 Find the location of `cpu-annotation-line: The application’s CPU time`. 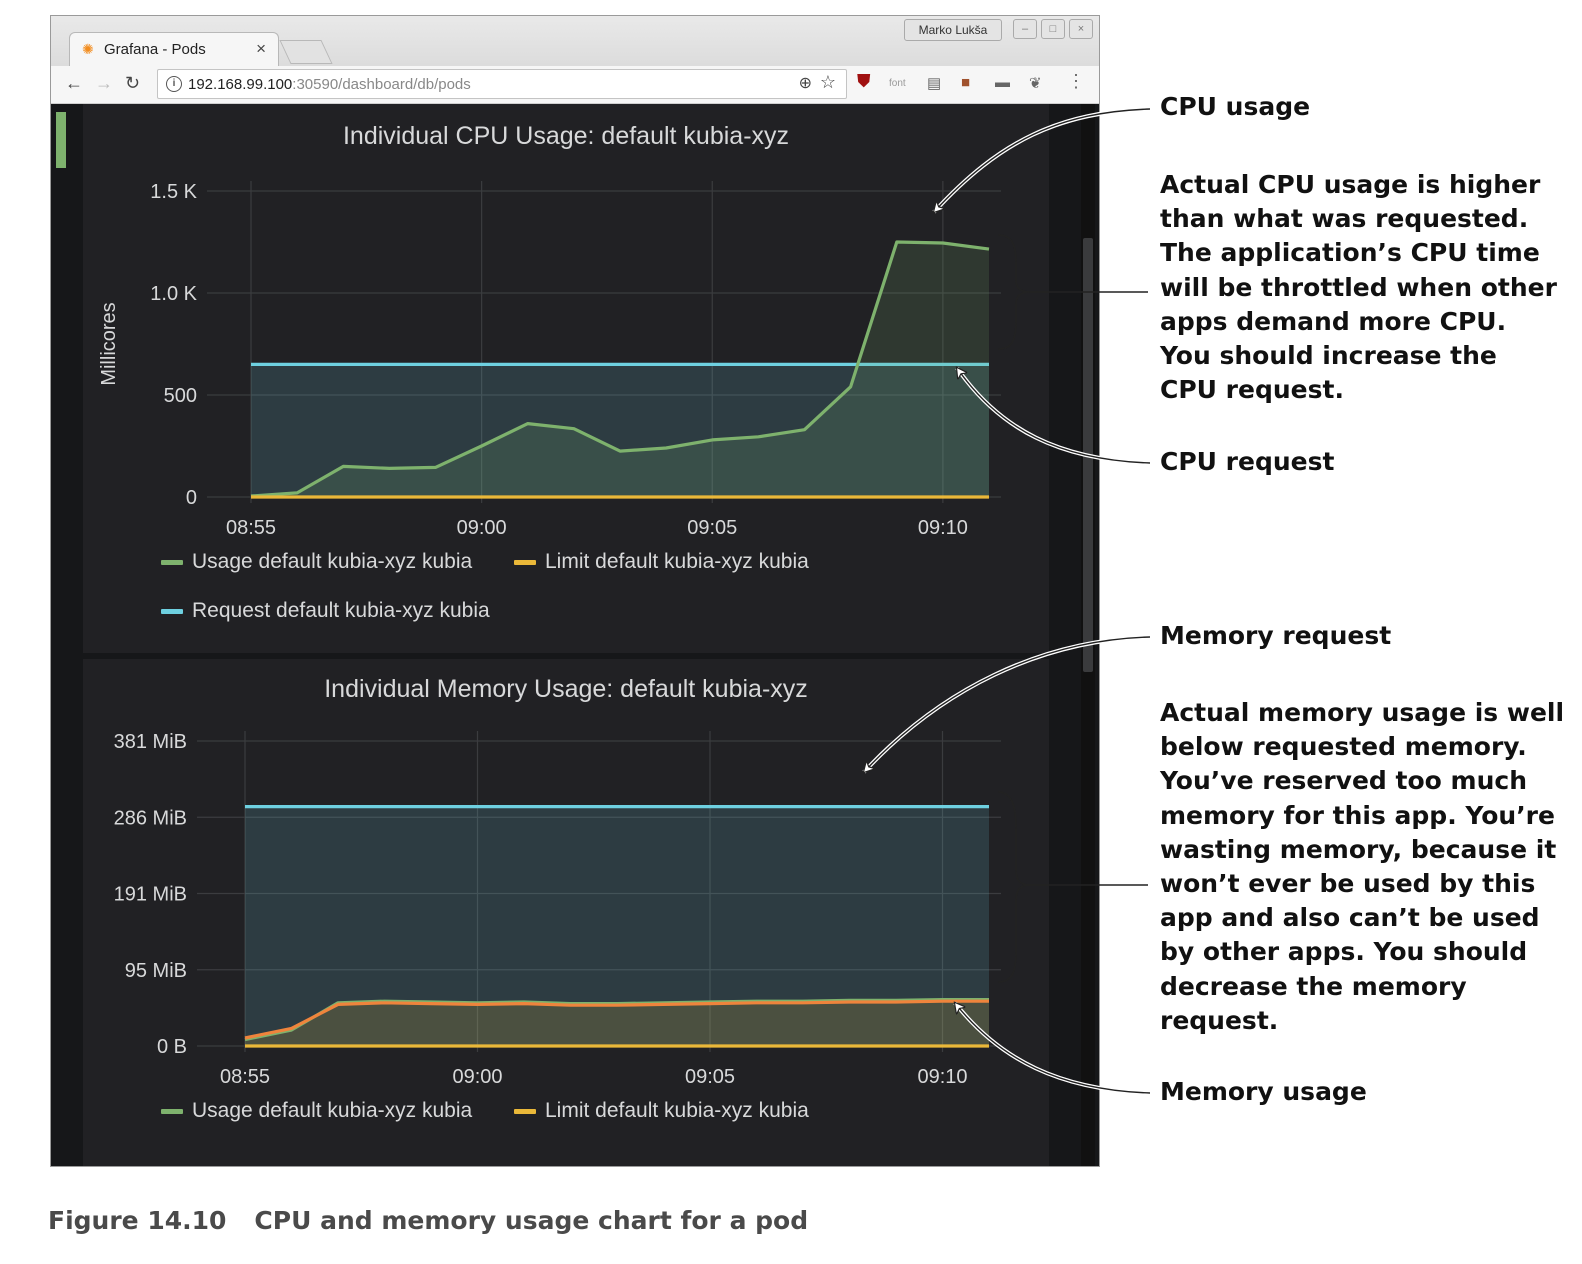

cpu-annotation-line: The application’s CPU time is located at coordinates (1350, 253).